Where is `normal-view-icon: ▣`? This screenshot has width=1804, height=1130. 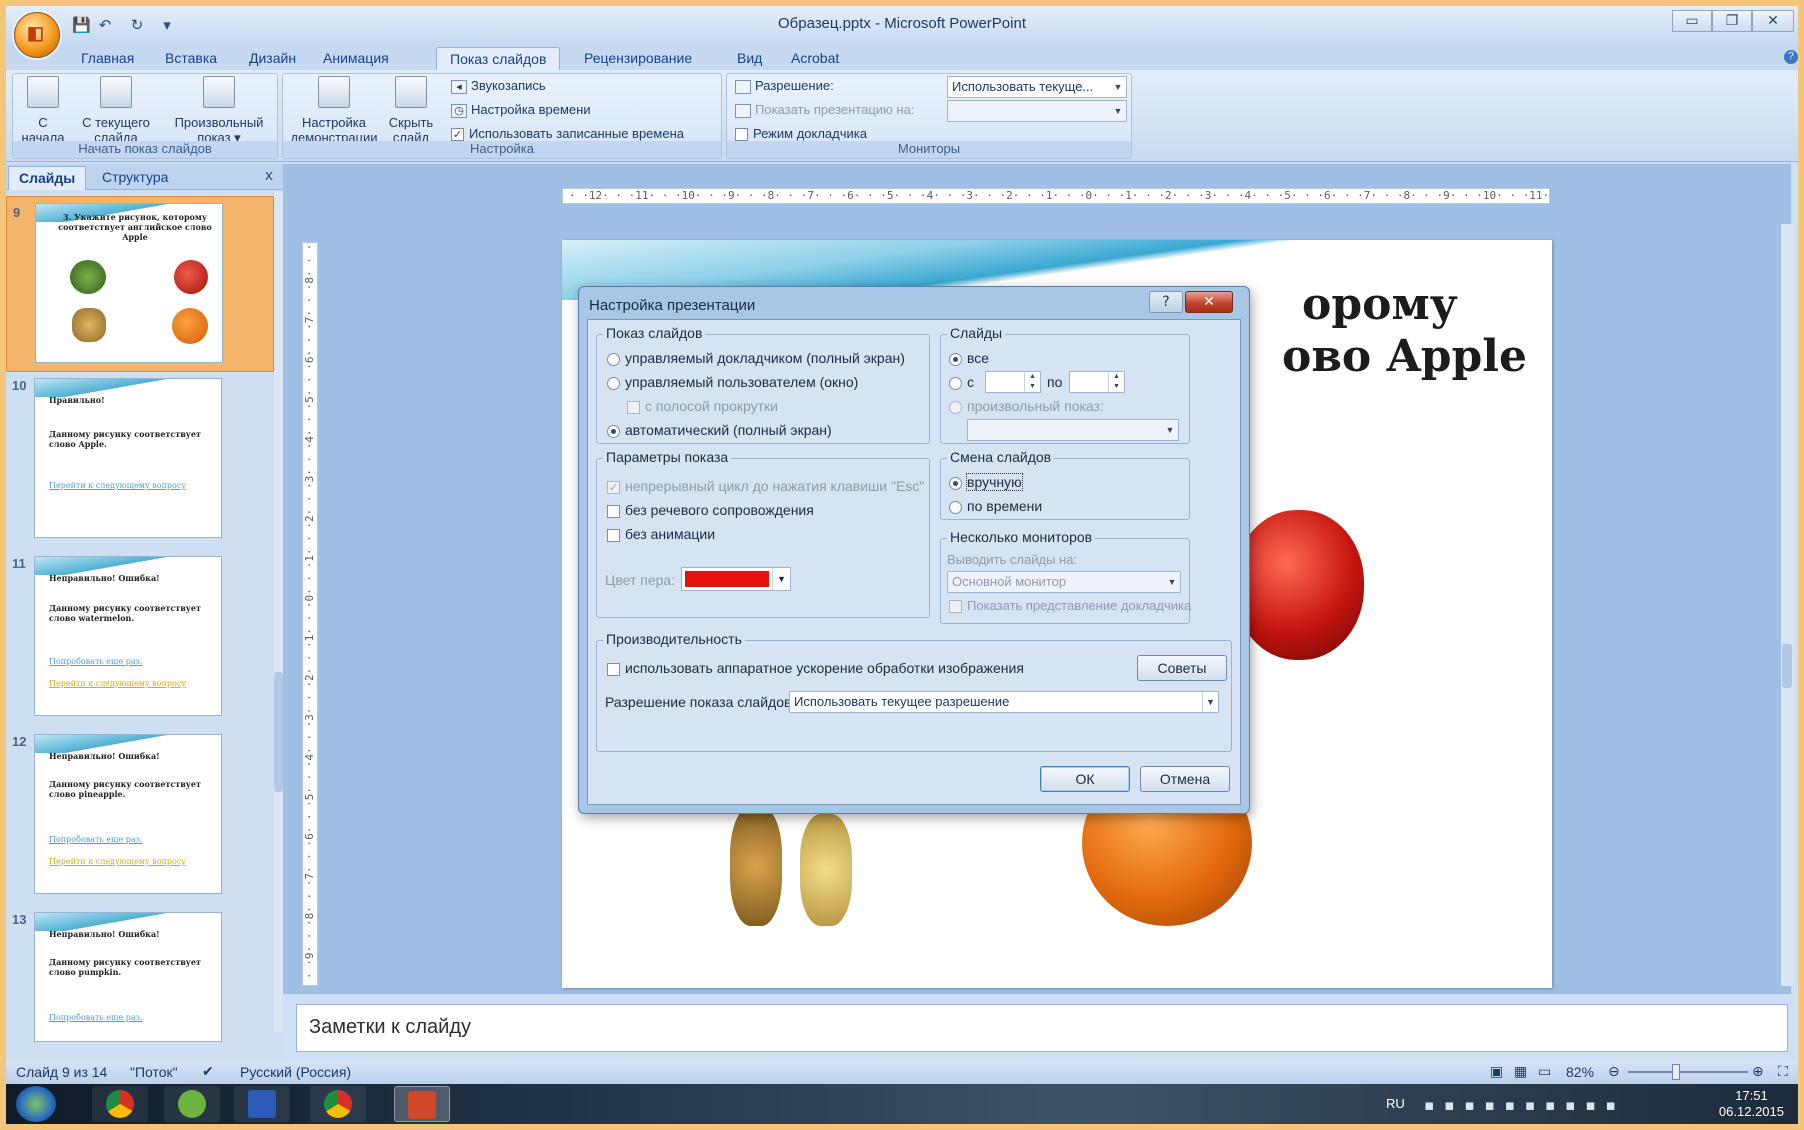
normal-view-icon: ▣ is located at coordinates (1496, 1072).